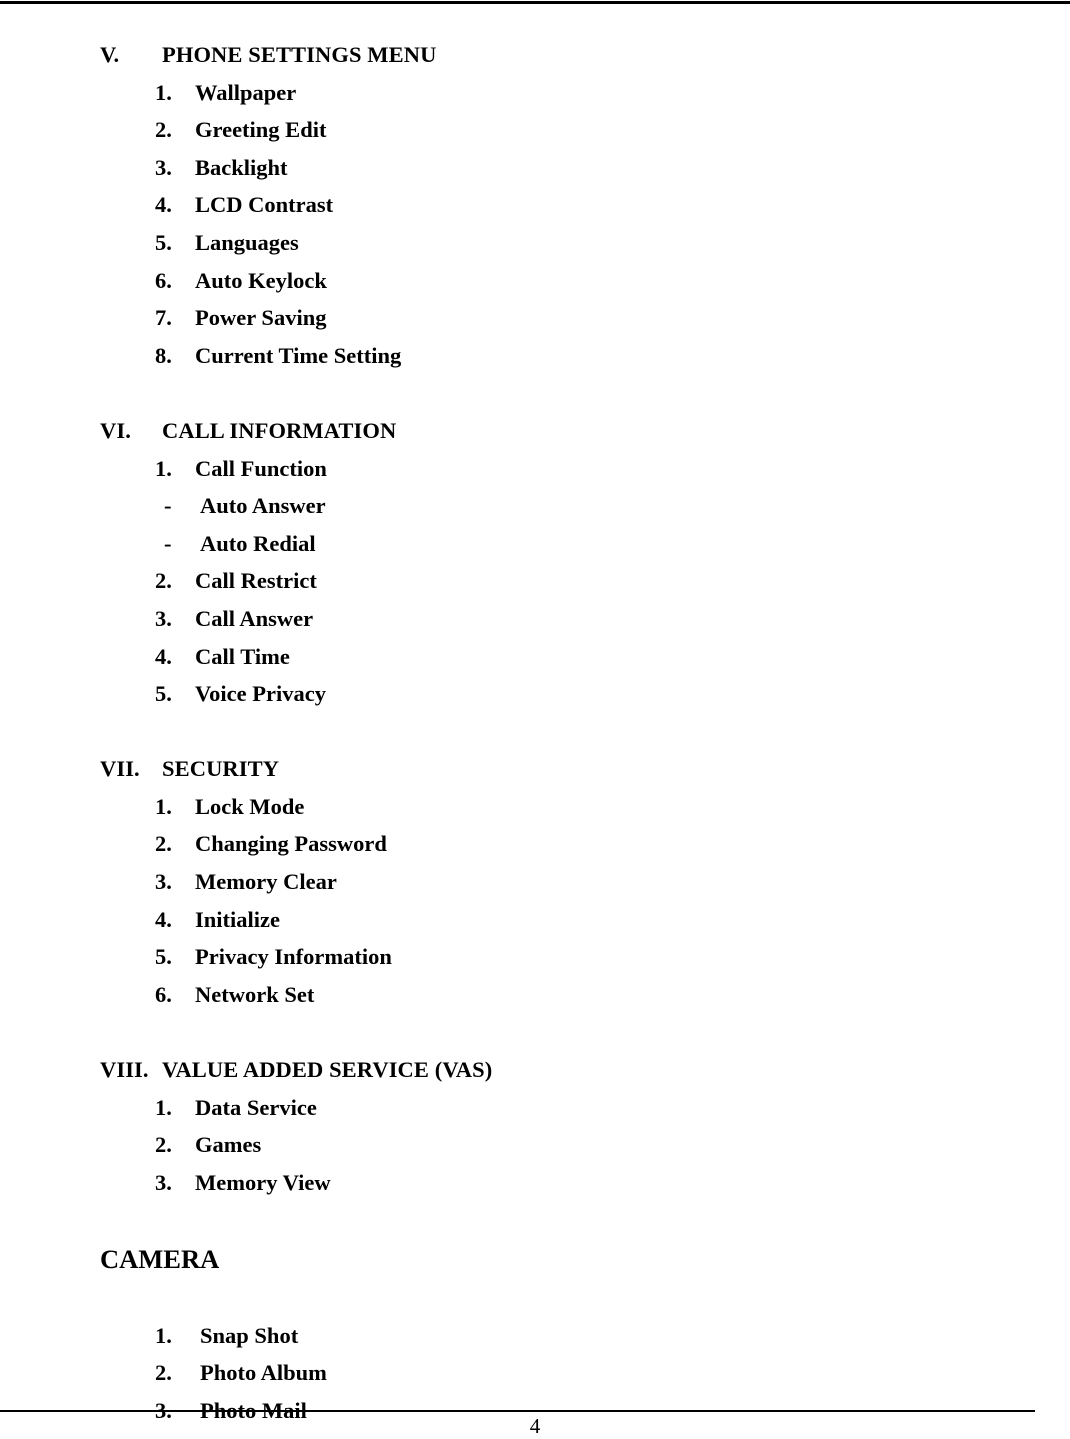 The image size is (1070, 1439). What do you see at coordinates (120, 769) in the screenshot?
I see `section-numeral: VII.` at bounding box center [120, 769].